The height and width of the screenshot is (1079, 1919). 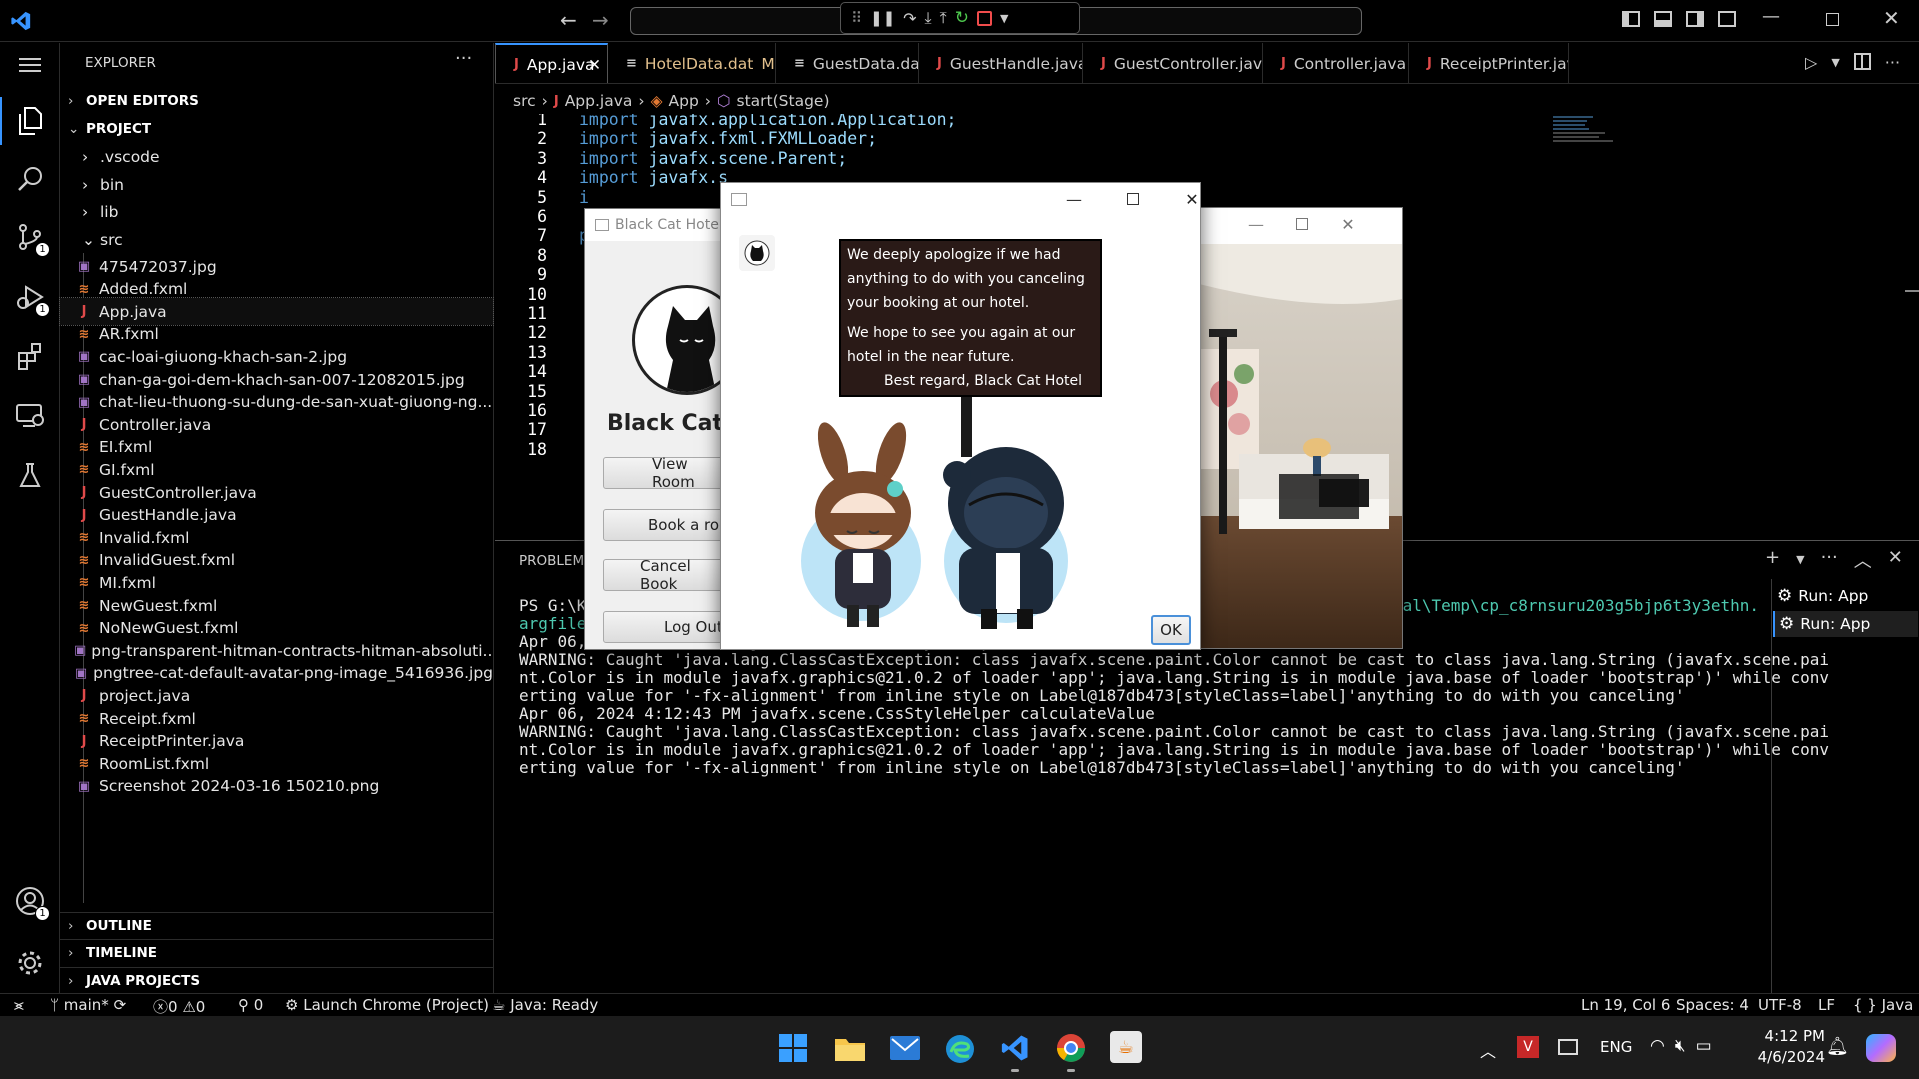 What do you see at coordinates (463, 58) in the screenshot?
I see `explorer-more-icon: ···` at bounding box center [463, 58].